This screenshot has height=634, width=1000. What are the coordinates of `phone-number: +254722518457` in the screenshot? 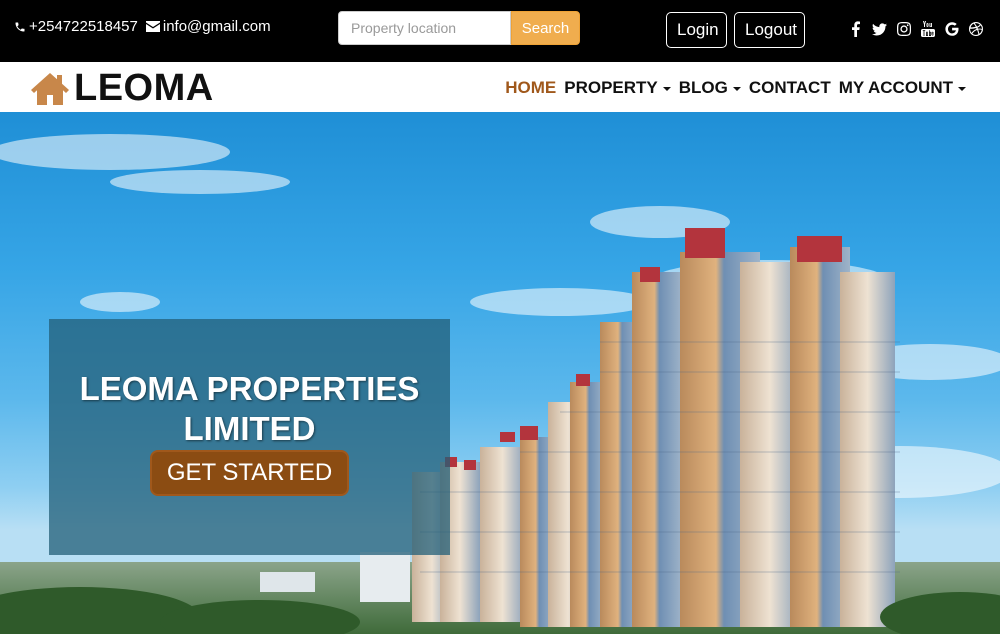 It's located at (83, 26).